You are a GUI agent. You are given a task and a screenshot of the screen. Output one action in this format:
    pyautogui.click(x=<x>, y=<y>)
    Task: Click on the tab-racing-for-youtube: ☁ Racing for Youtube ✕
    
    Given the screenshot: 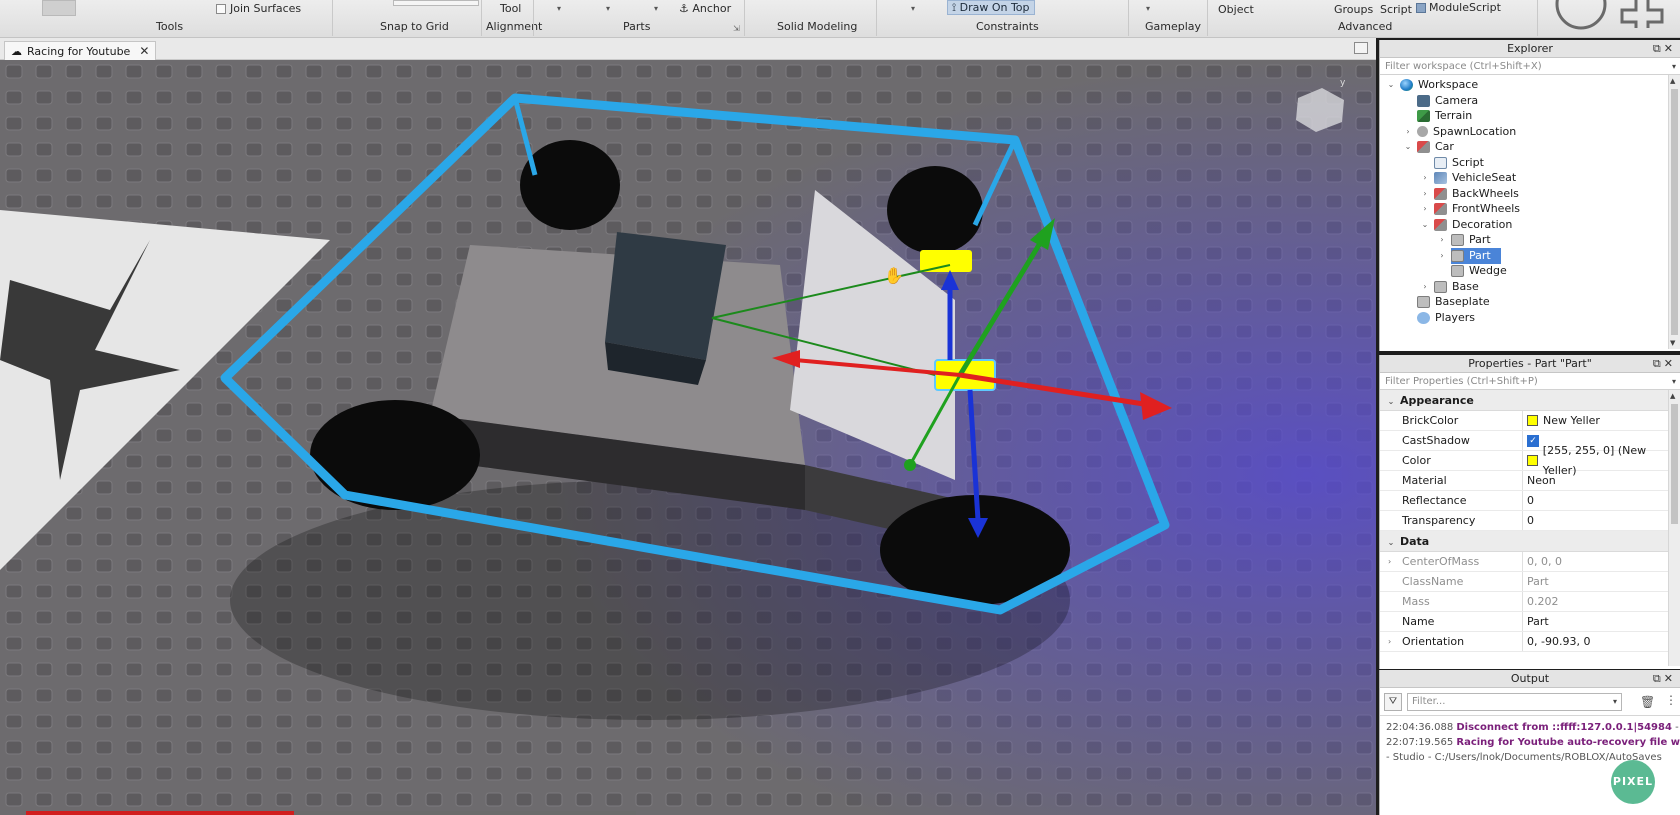 What is the action you would take?
    pyautogui.click(x=80, y=50)
    